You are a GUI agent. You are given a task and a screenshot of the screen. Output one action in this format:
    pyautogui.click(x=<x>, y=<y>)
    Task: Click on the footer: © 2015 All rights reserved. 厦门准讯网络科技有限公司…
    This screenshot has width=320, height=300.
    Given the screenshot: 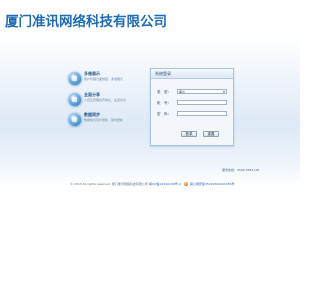 What is the action you would take?
    pyautogui.click(x=152, y=184)
    